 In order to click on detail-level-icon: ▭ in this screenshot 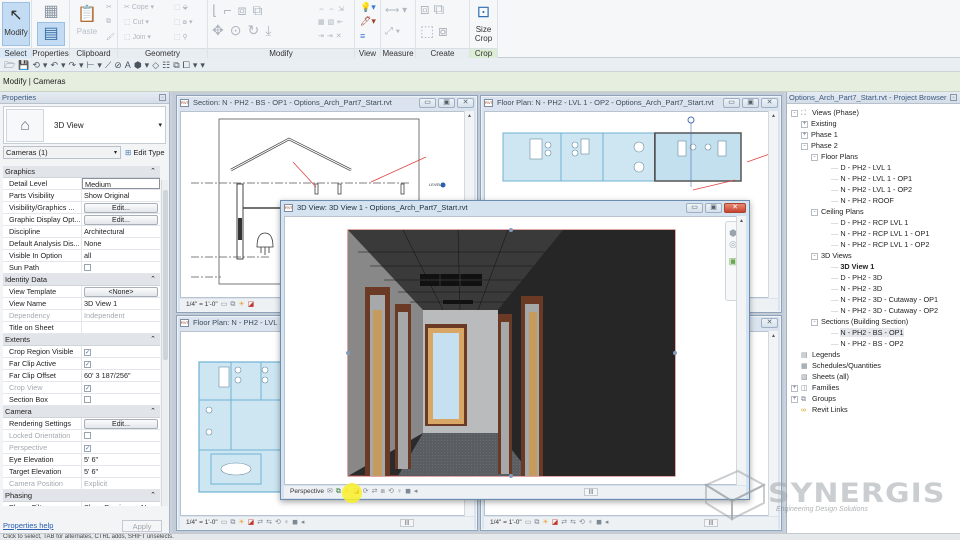, I will do `click(224, 305)`.